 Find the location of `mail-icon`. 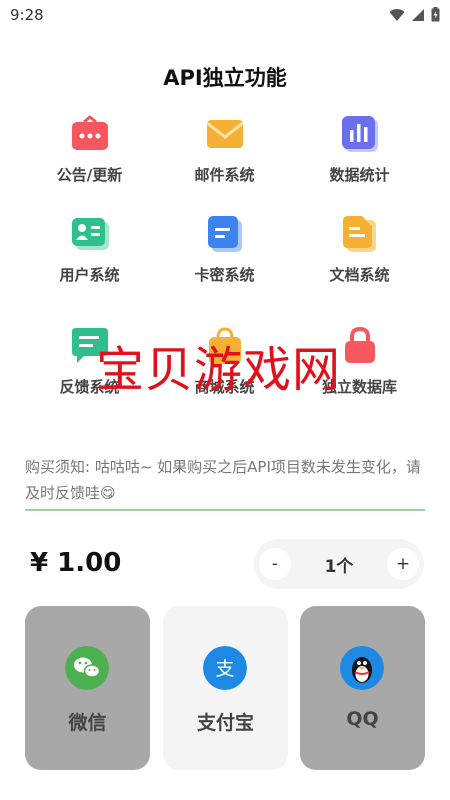

mail-icon is located at coordinates (225, 134).